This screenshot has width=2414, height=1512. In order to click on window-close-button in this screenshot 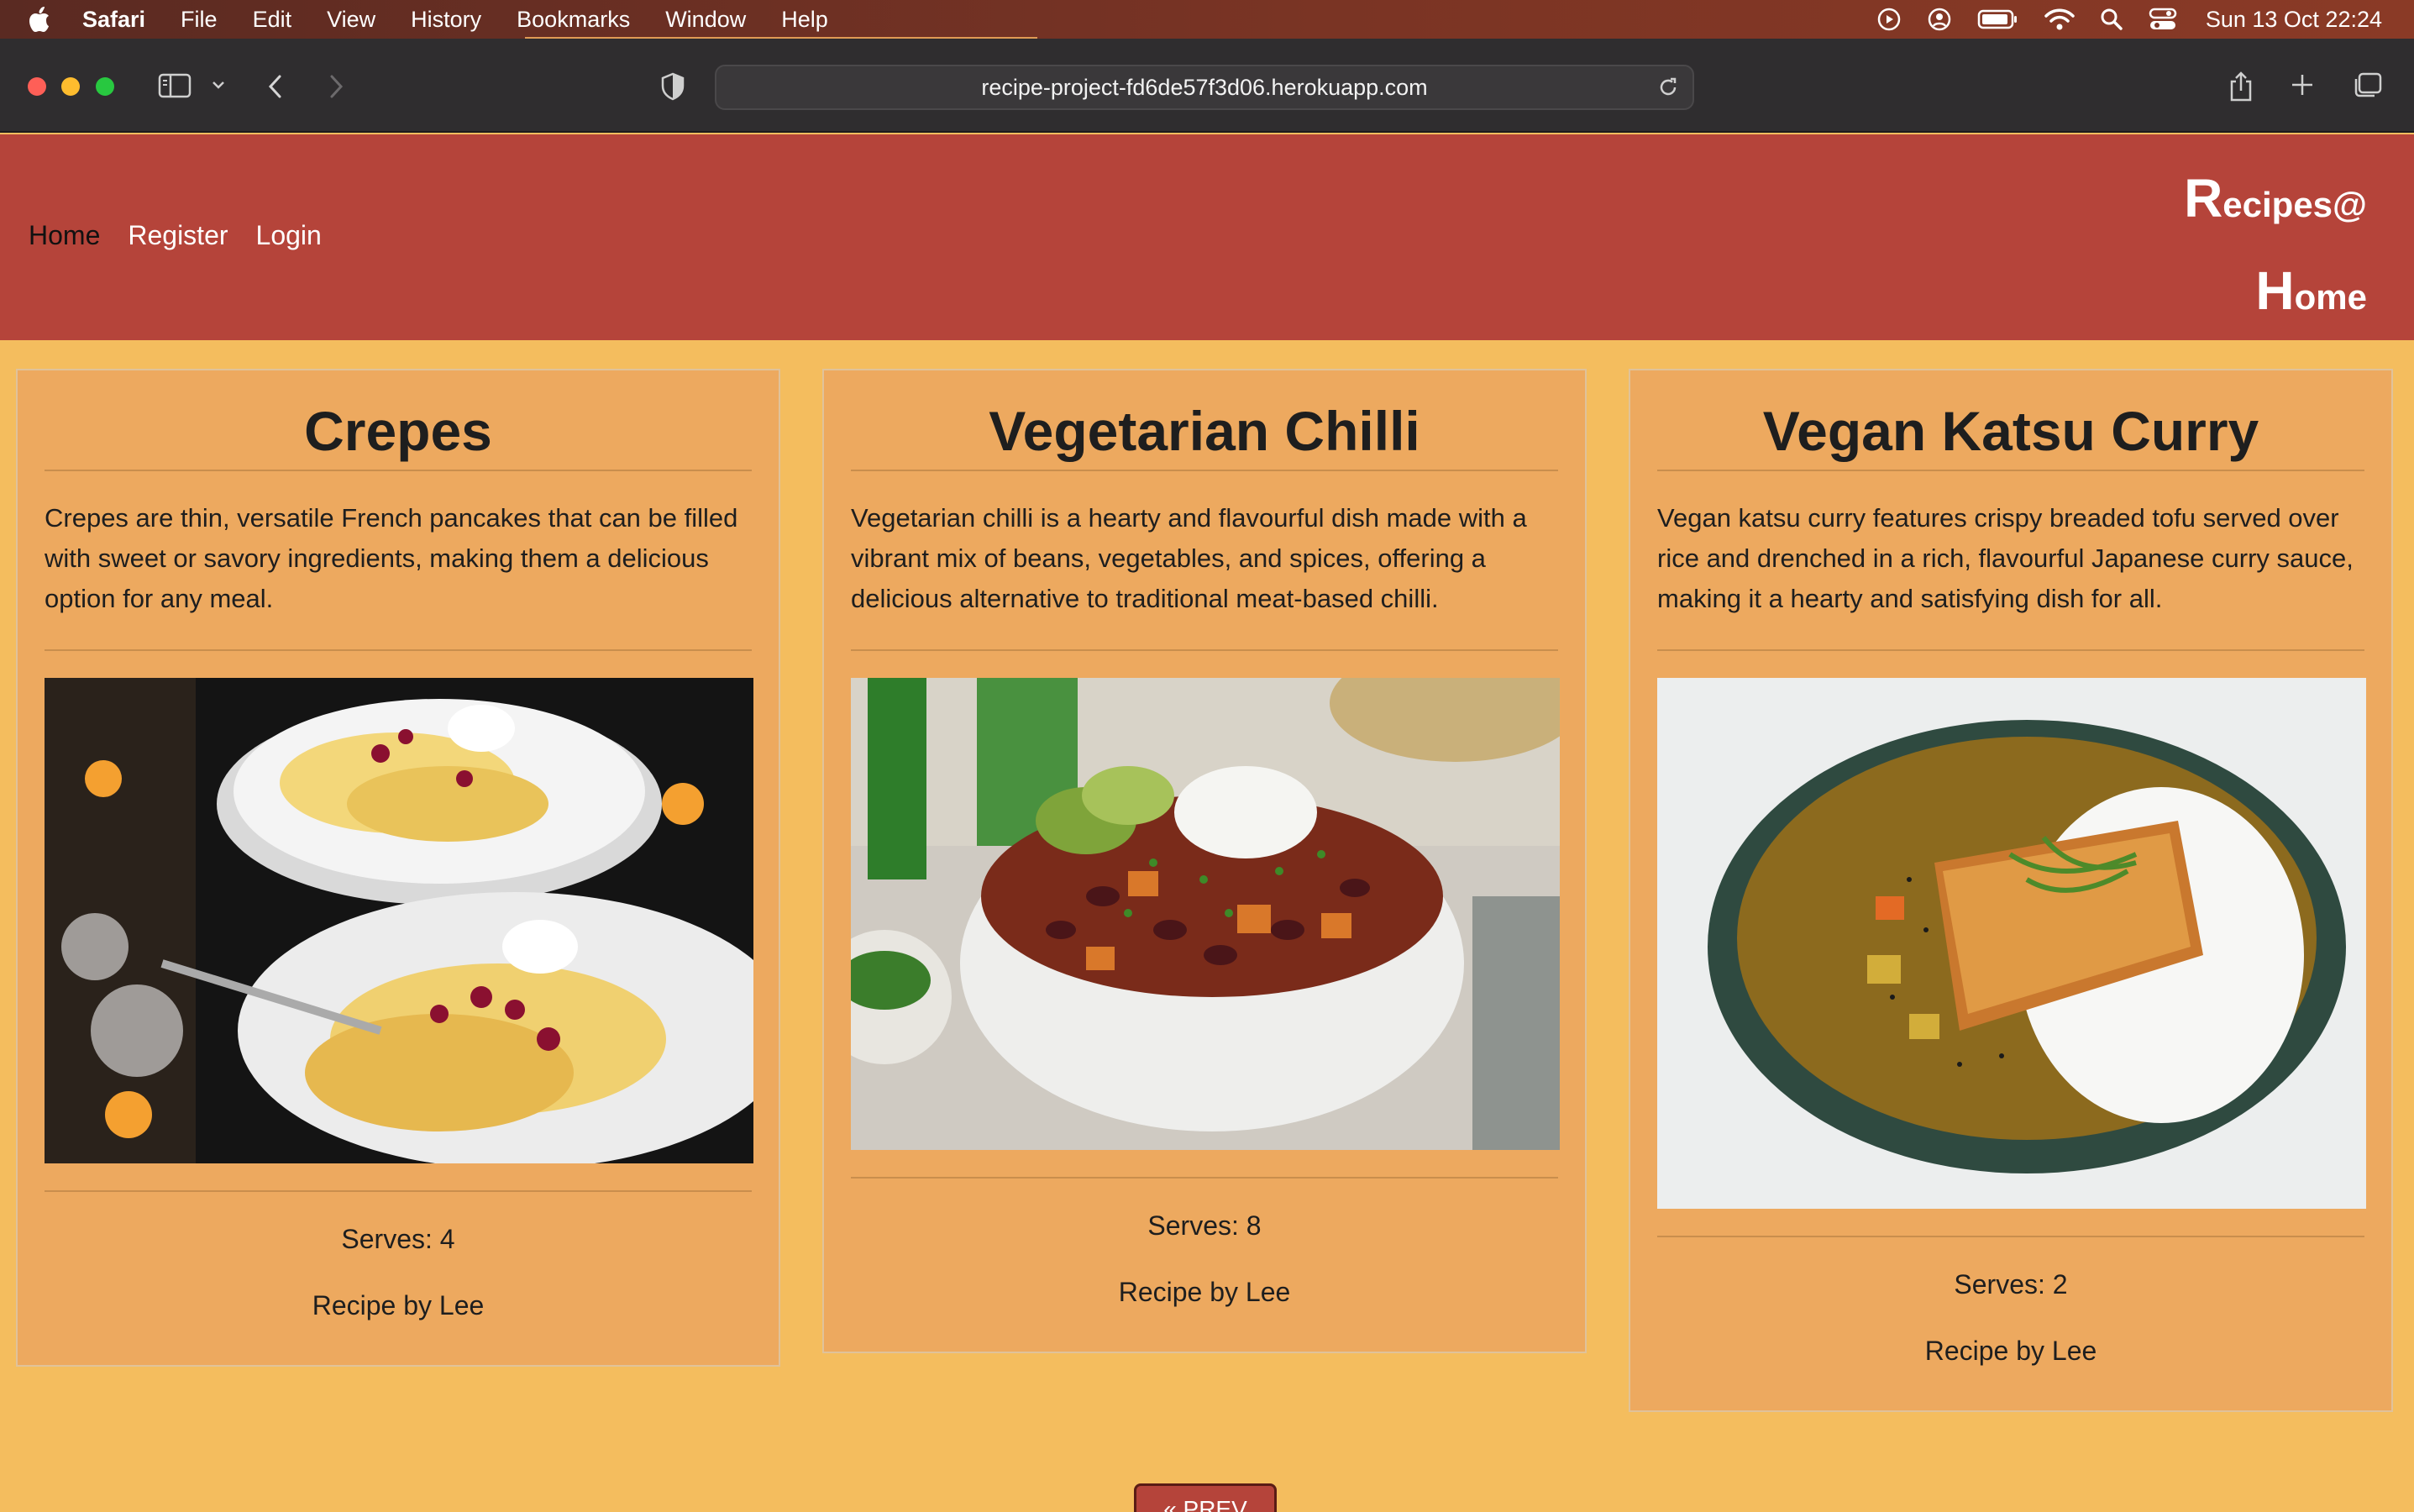, I will do `click(37, 86)`.